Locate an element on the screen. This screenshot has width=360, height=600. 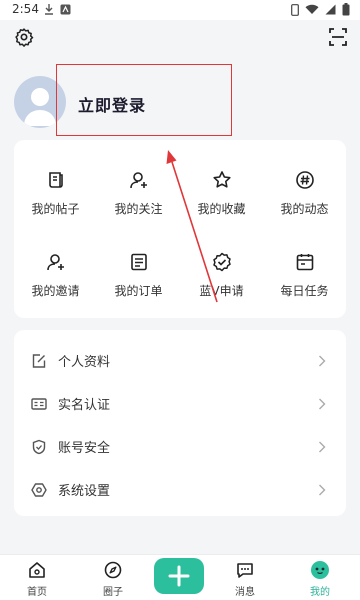
home-icon is located at coordinates (37, 570).